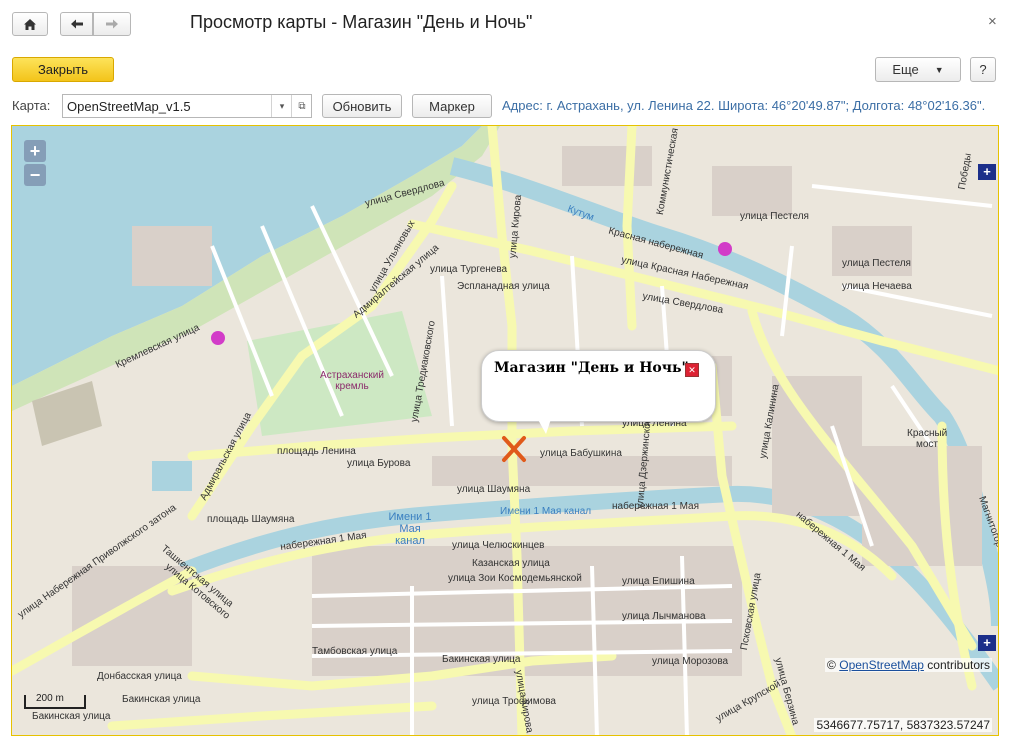 This screenshot has width=1012, height=743. I want to click on arrow-right-icon, so click(112, 24).